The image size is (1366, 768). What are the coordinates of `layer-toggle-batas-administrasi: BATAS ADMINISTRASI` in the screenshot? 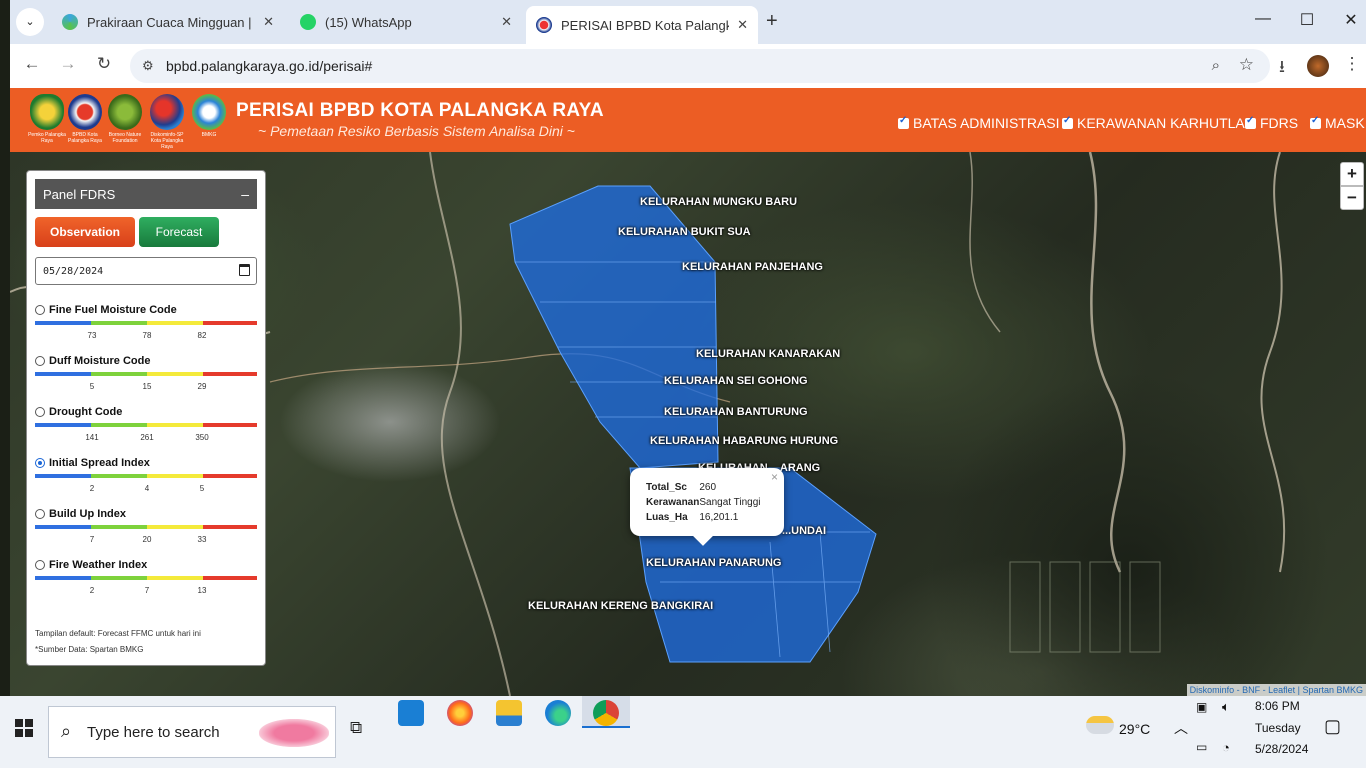 It's located at (979, 123).